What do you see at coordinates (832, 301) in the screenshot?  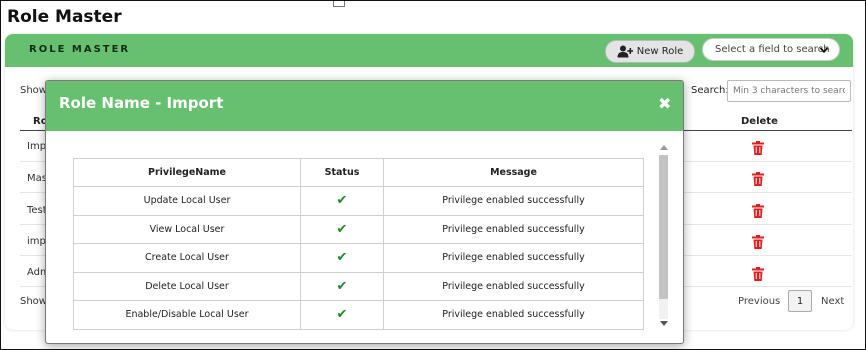 I see `next-page-button: Next` at bounding box center [832, 301].